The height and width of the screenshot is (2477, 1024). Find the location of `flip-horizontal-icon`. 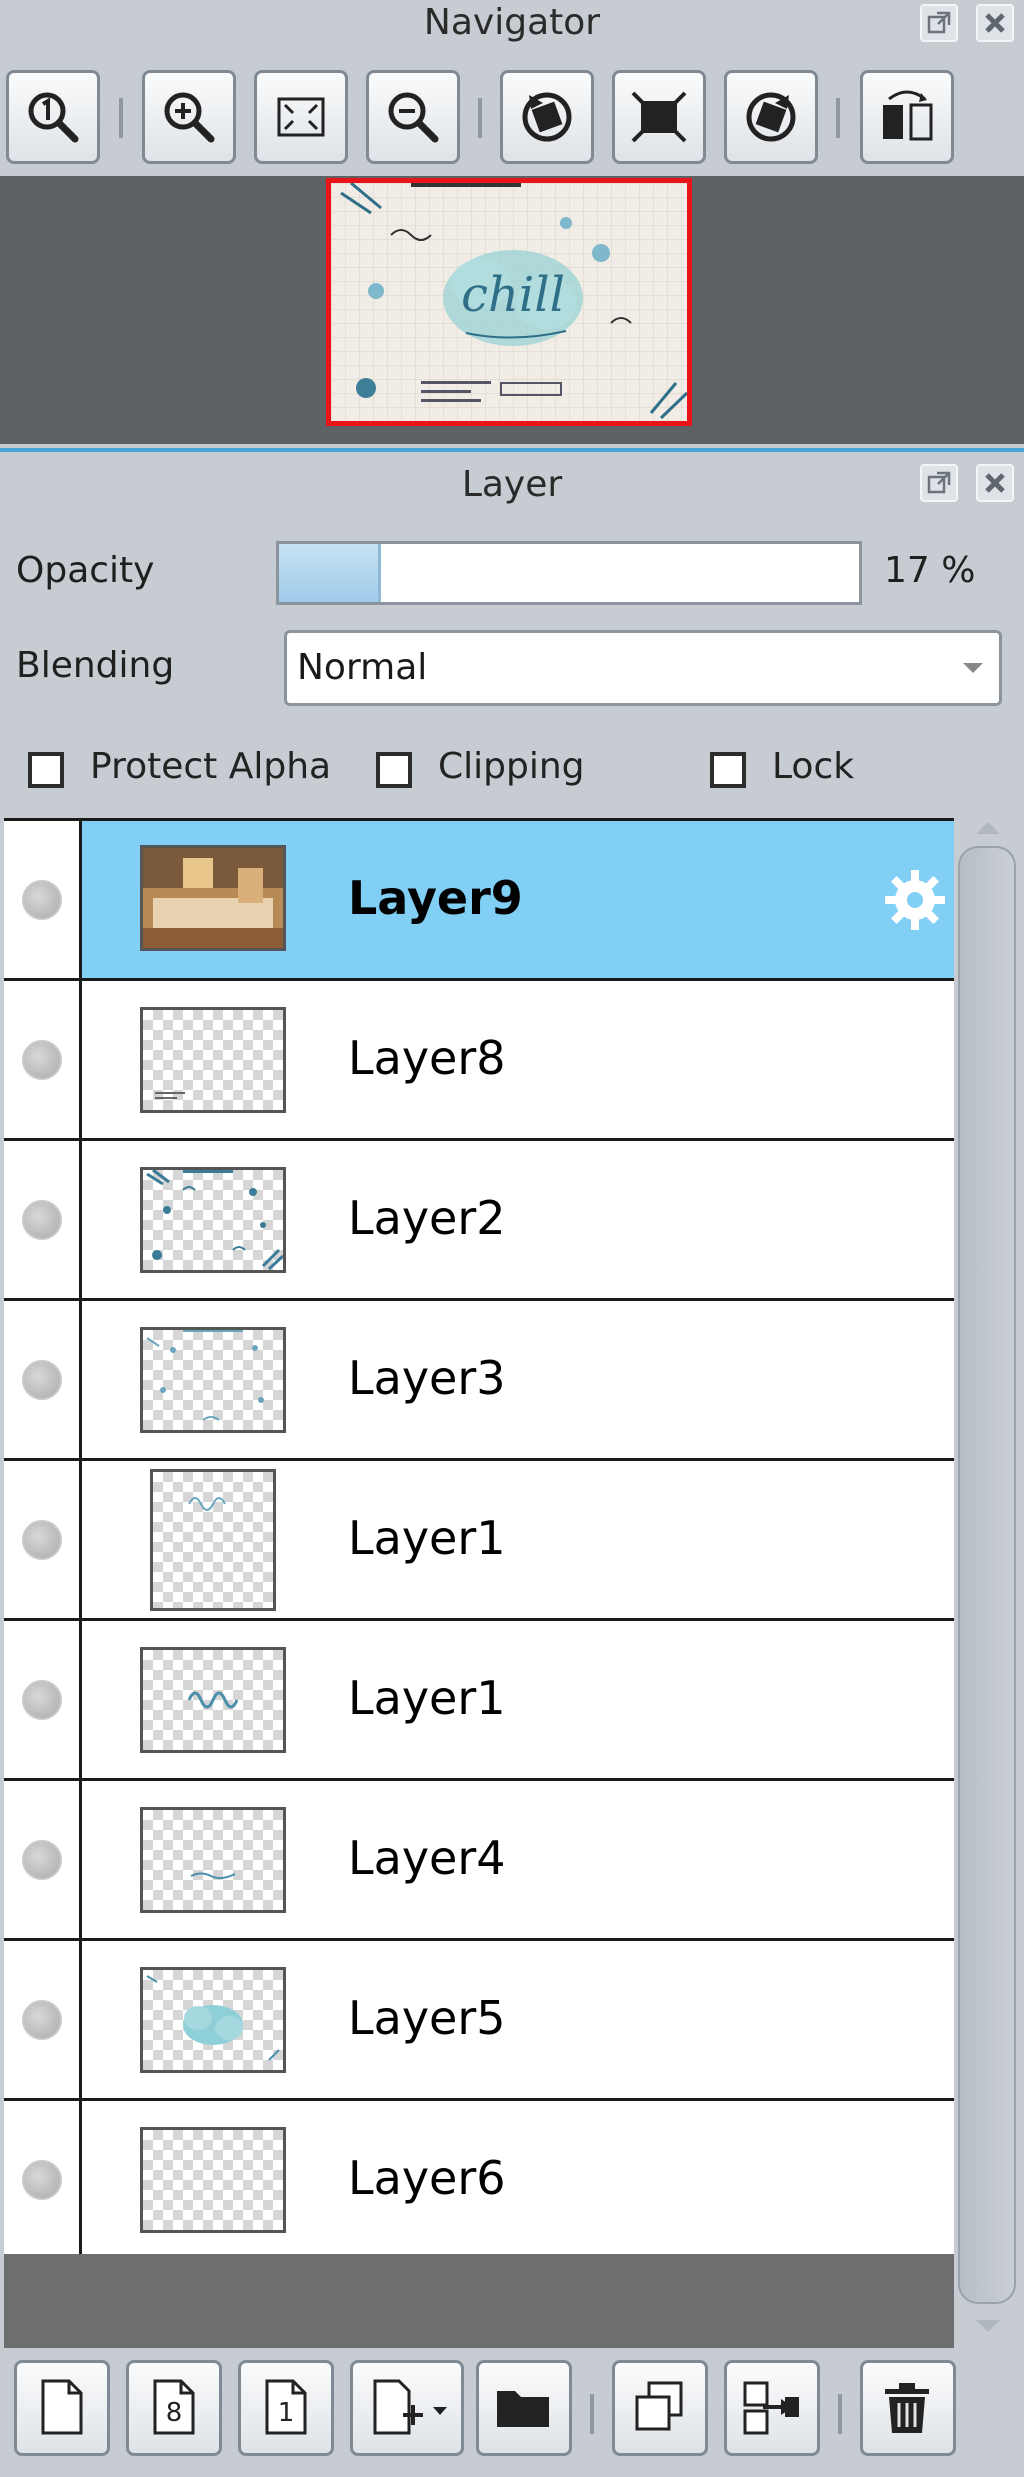

flip-horizontal-icon is located at coordinates (908, 115).